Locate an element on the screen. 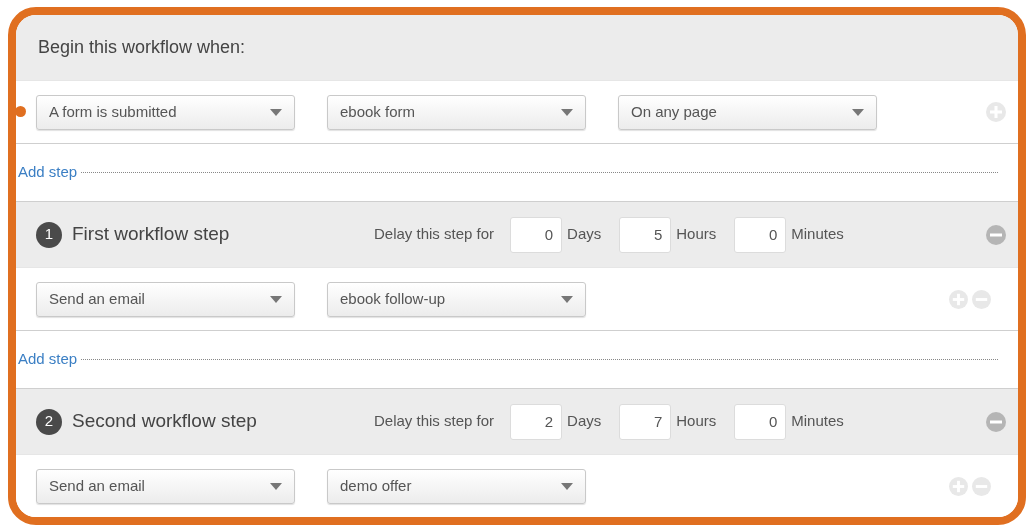 This screenshot has width=1026, height=526. trigger-heading: Begin this workflow when: is located at coordinates (142, 47).